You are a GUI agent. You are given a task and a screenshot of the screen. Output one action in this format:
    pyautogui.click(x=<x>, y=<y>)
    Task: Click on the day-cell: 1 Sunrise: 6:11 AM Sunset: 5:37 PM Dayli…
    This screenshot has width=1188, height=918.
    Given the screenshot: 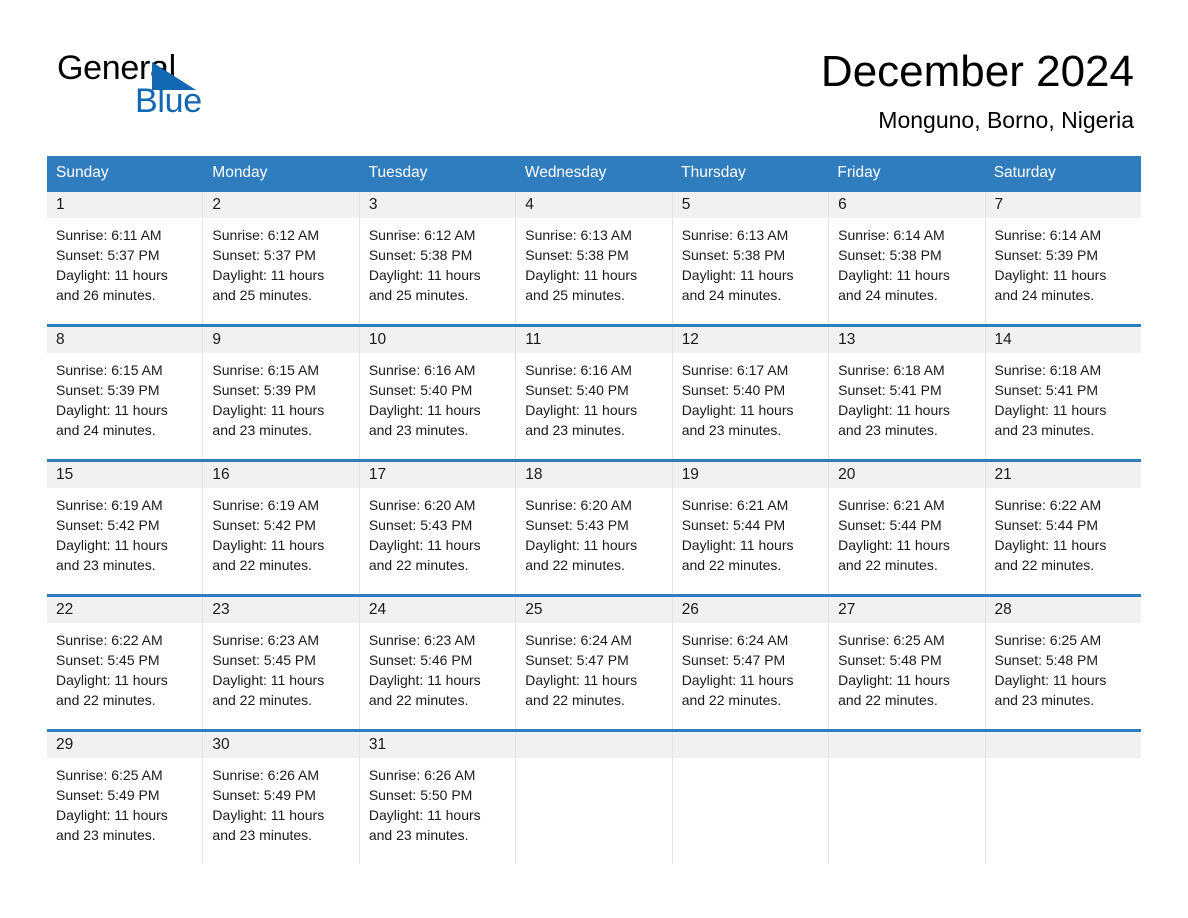 What is the action you would take?
    pyautogui.click(x=125, y=258)
    